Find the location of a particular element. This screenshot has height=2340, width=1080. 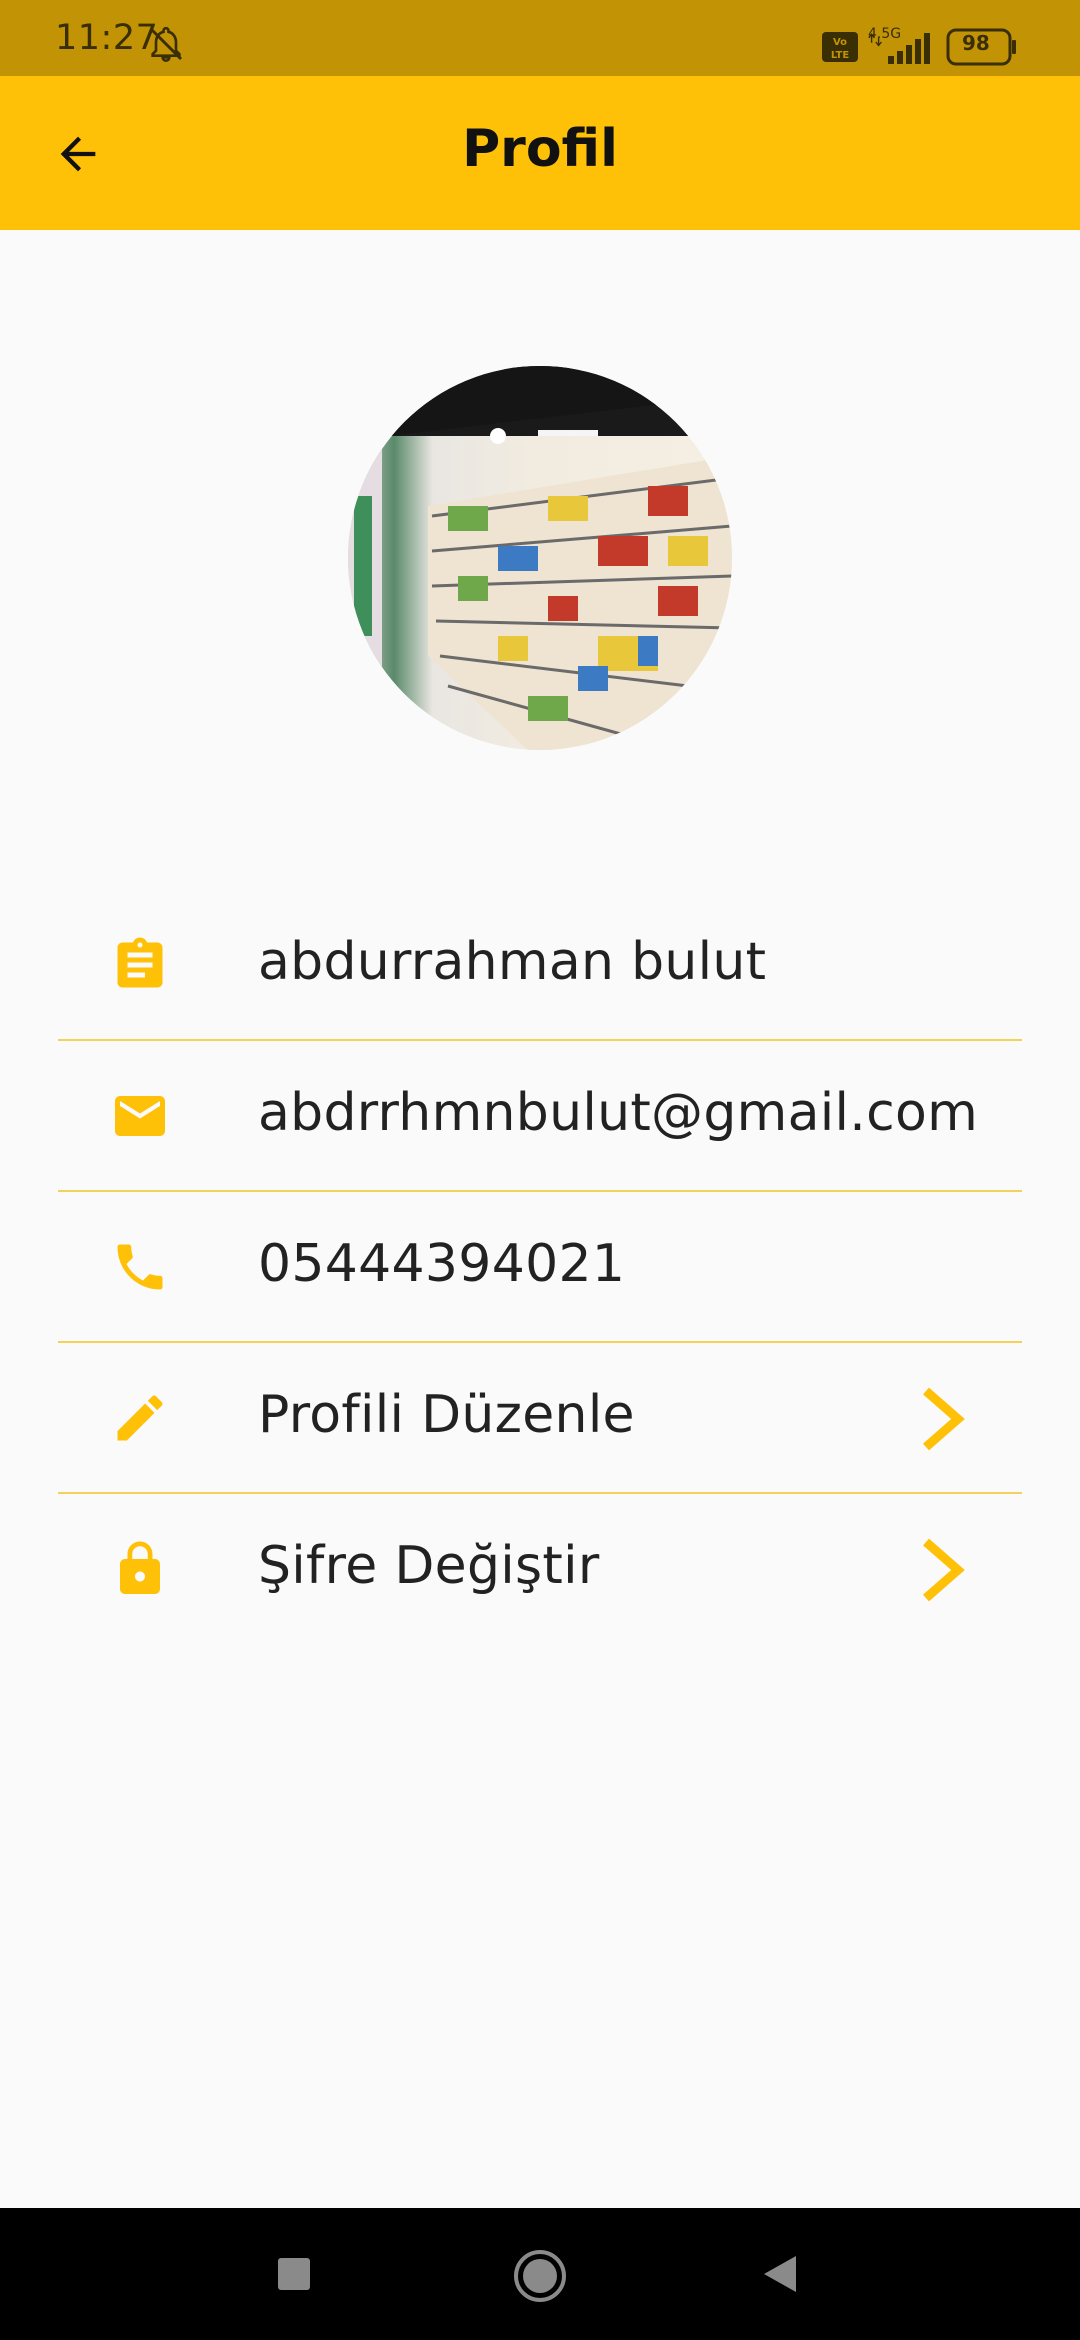

avatar is located at coordinates (540, 558).